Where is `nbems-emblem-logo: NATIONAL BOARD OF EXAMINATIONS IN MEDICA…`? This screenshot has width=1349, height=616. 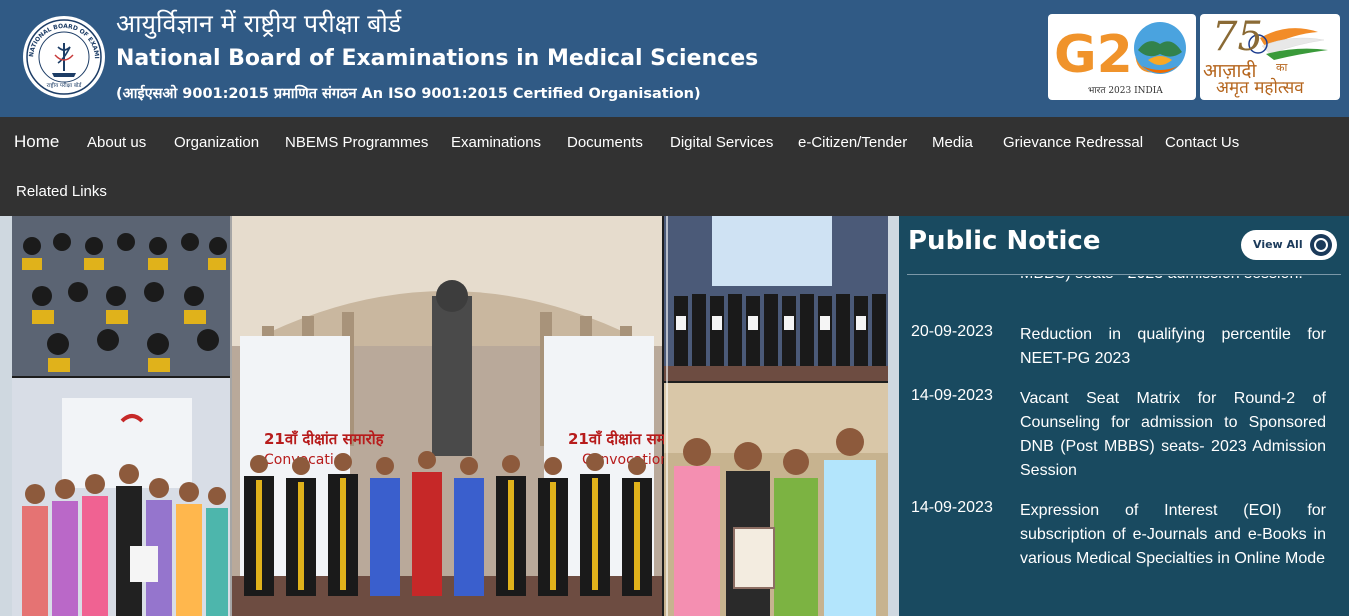
nbems-emblem-logo: NATIONAL BOARD OF EXAMINATIONS IN MEDICA… is located at coordinates (64, 57).